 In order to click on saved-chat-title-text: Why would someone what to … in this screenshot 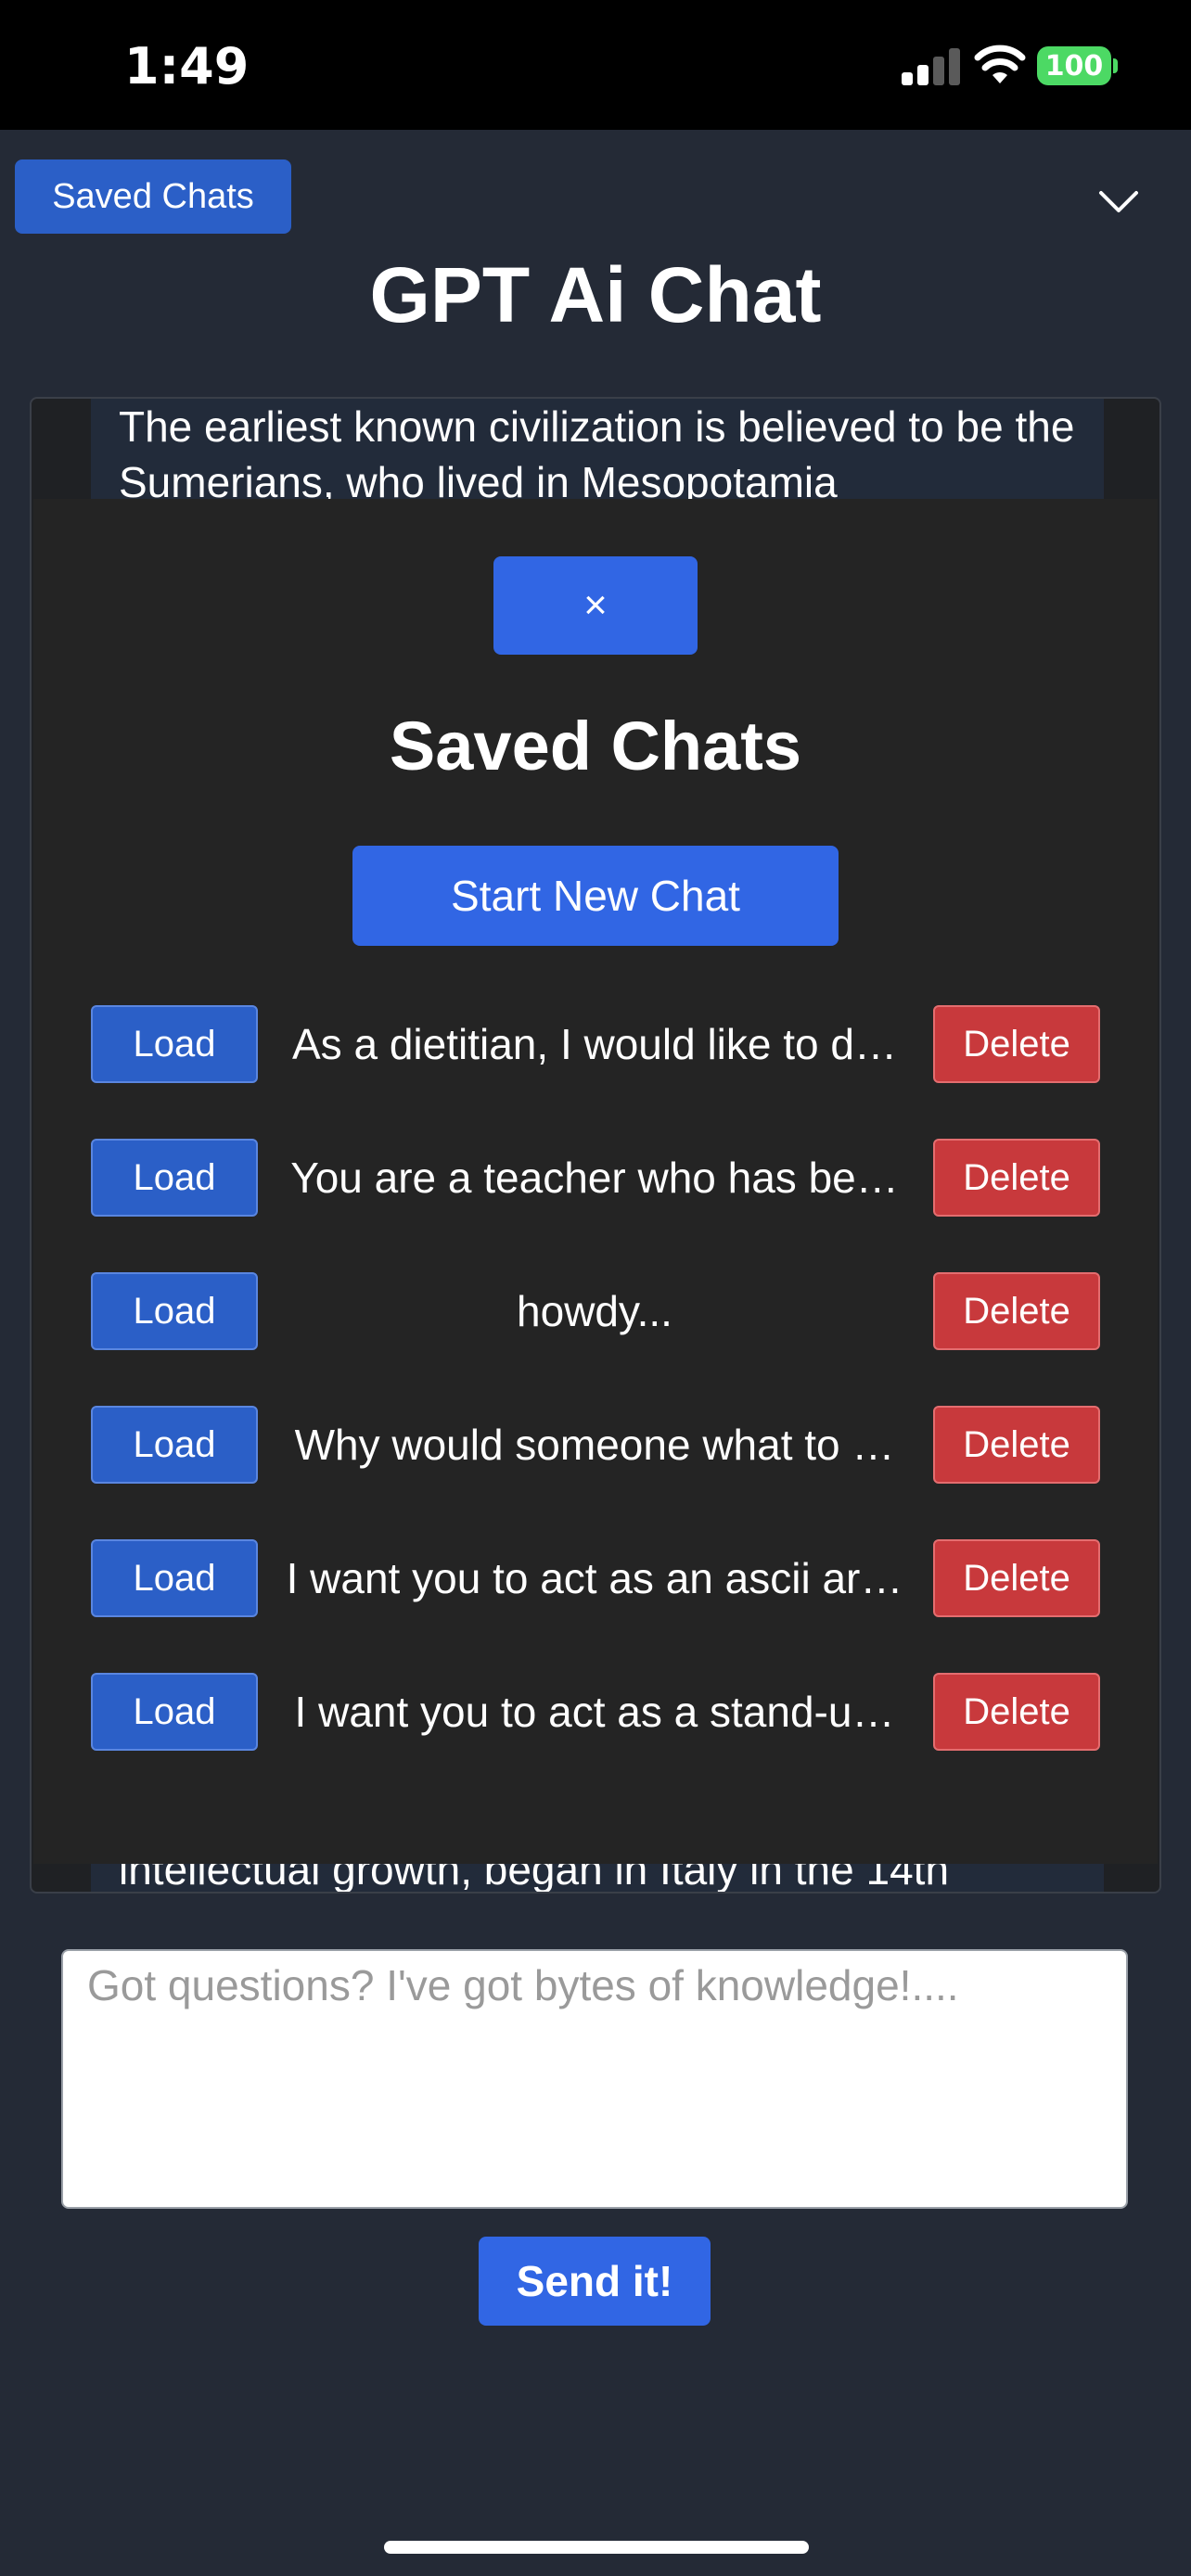, I will do `click(594, 1445)`.